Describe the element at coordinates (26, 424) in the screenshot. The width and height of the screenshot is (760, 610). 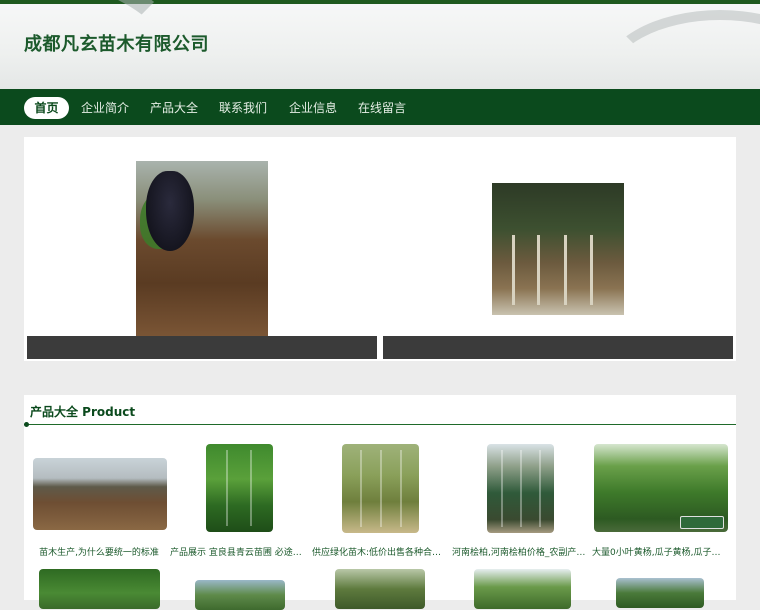
I see `section-divider-dot` at that location.